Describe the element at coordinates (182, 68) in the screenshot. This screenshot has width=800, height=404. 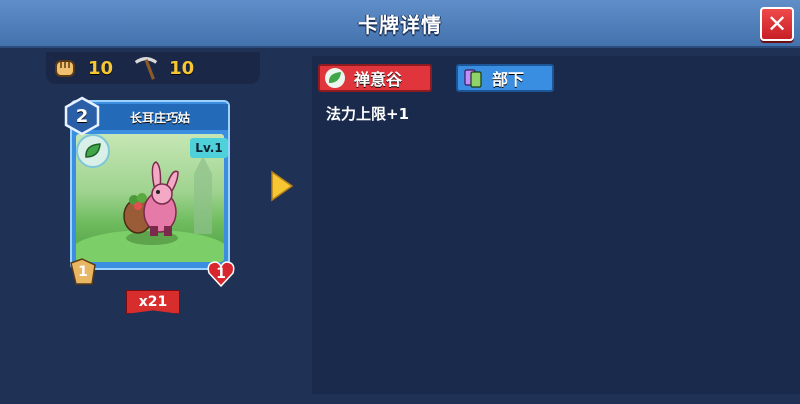
I see `pickaxe-value: 10` at that location.